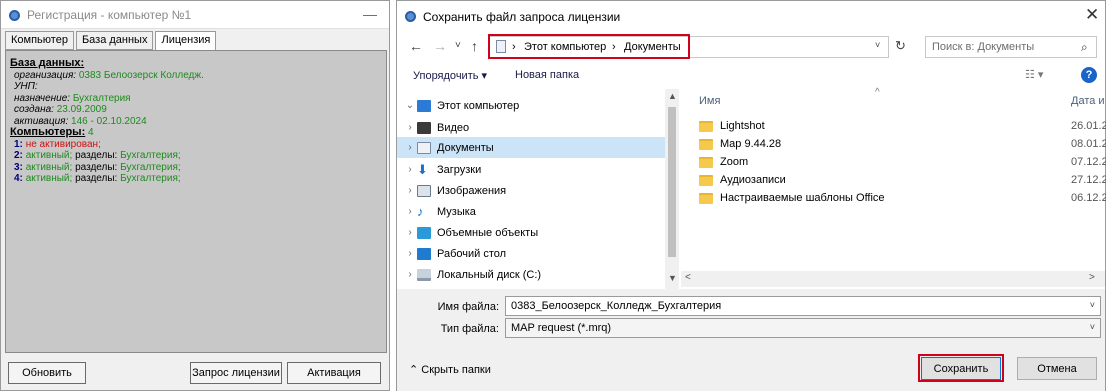 This screenshot has width=1106, height=391. Describe the element at coordinates (672, 96) in the screenshot. I see `scroll-up-icon: ▲` at that location.